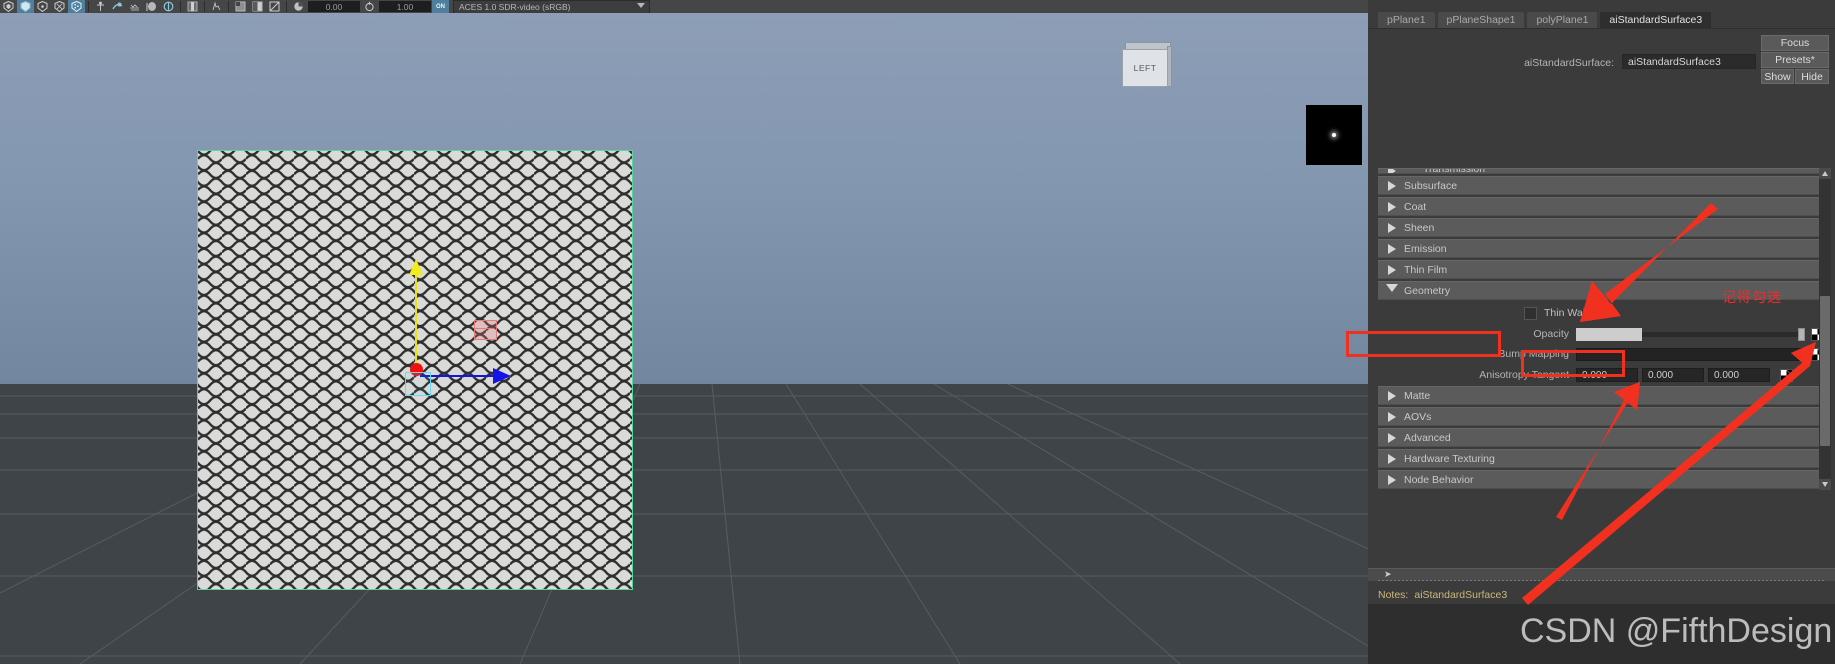 This screenshot has height=664, width=1835. I want to click on opacity-slider, so click(1690, 334).